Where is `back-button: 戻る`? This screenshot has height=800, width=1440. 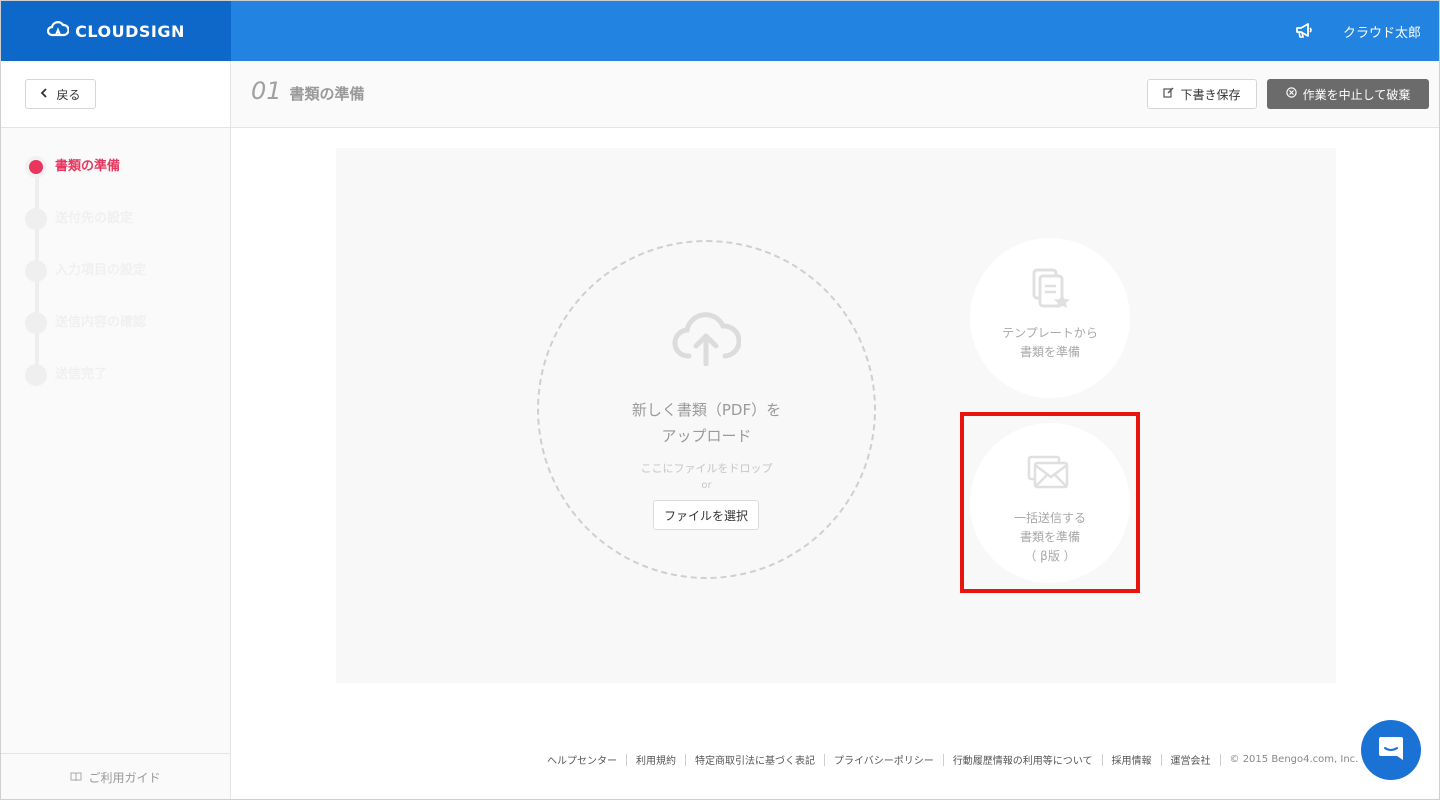 back-button: 戻る is located at coordinates (60, 94).